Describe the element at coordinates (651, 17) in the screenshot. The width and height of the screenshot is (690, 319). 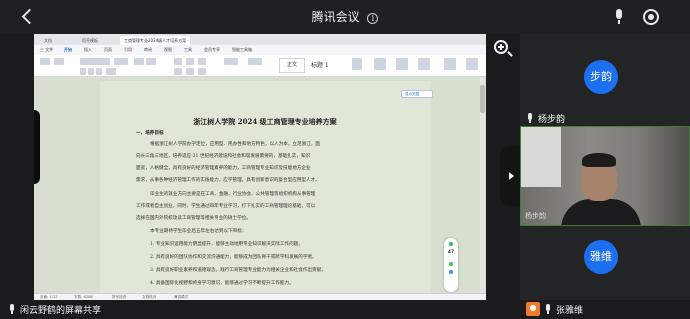
I see `record-icon` at that location.